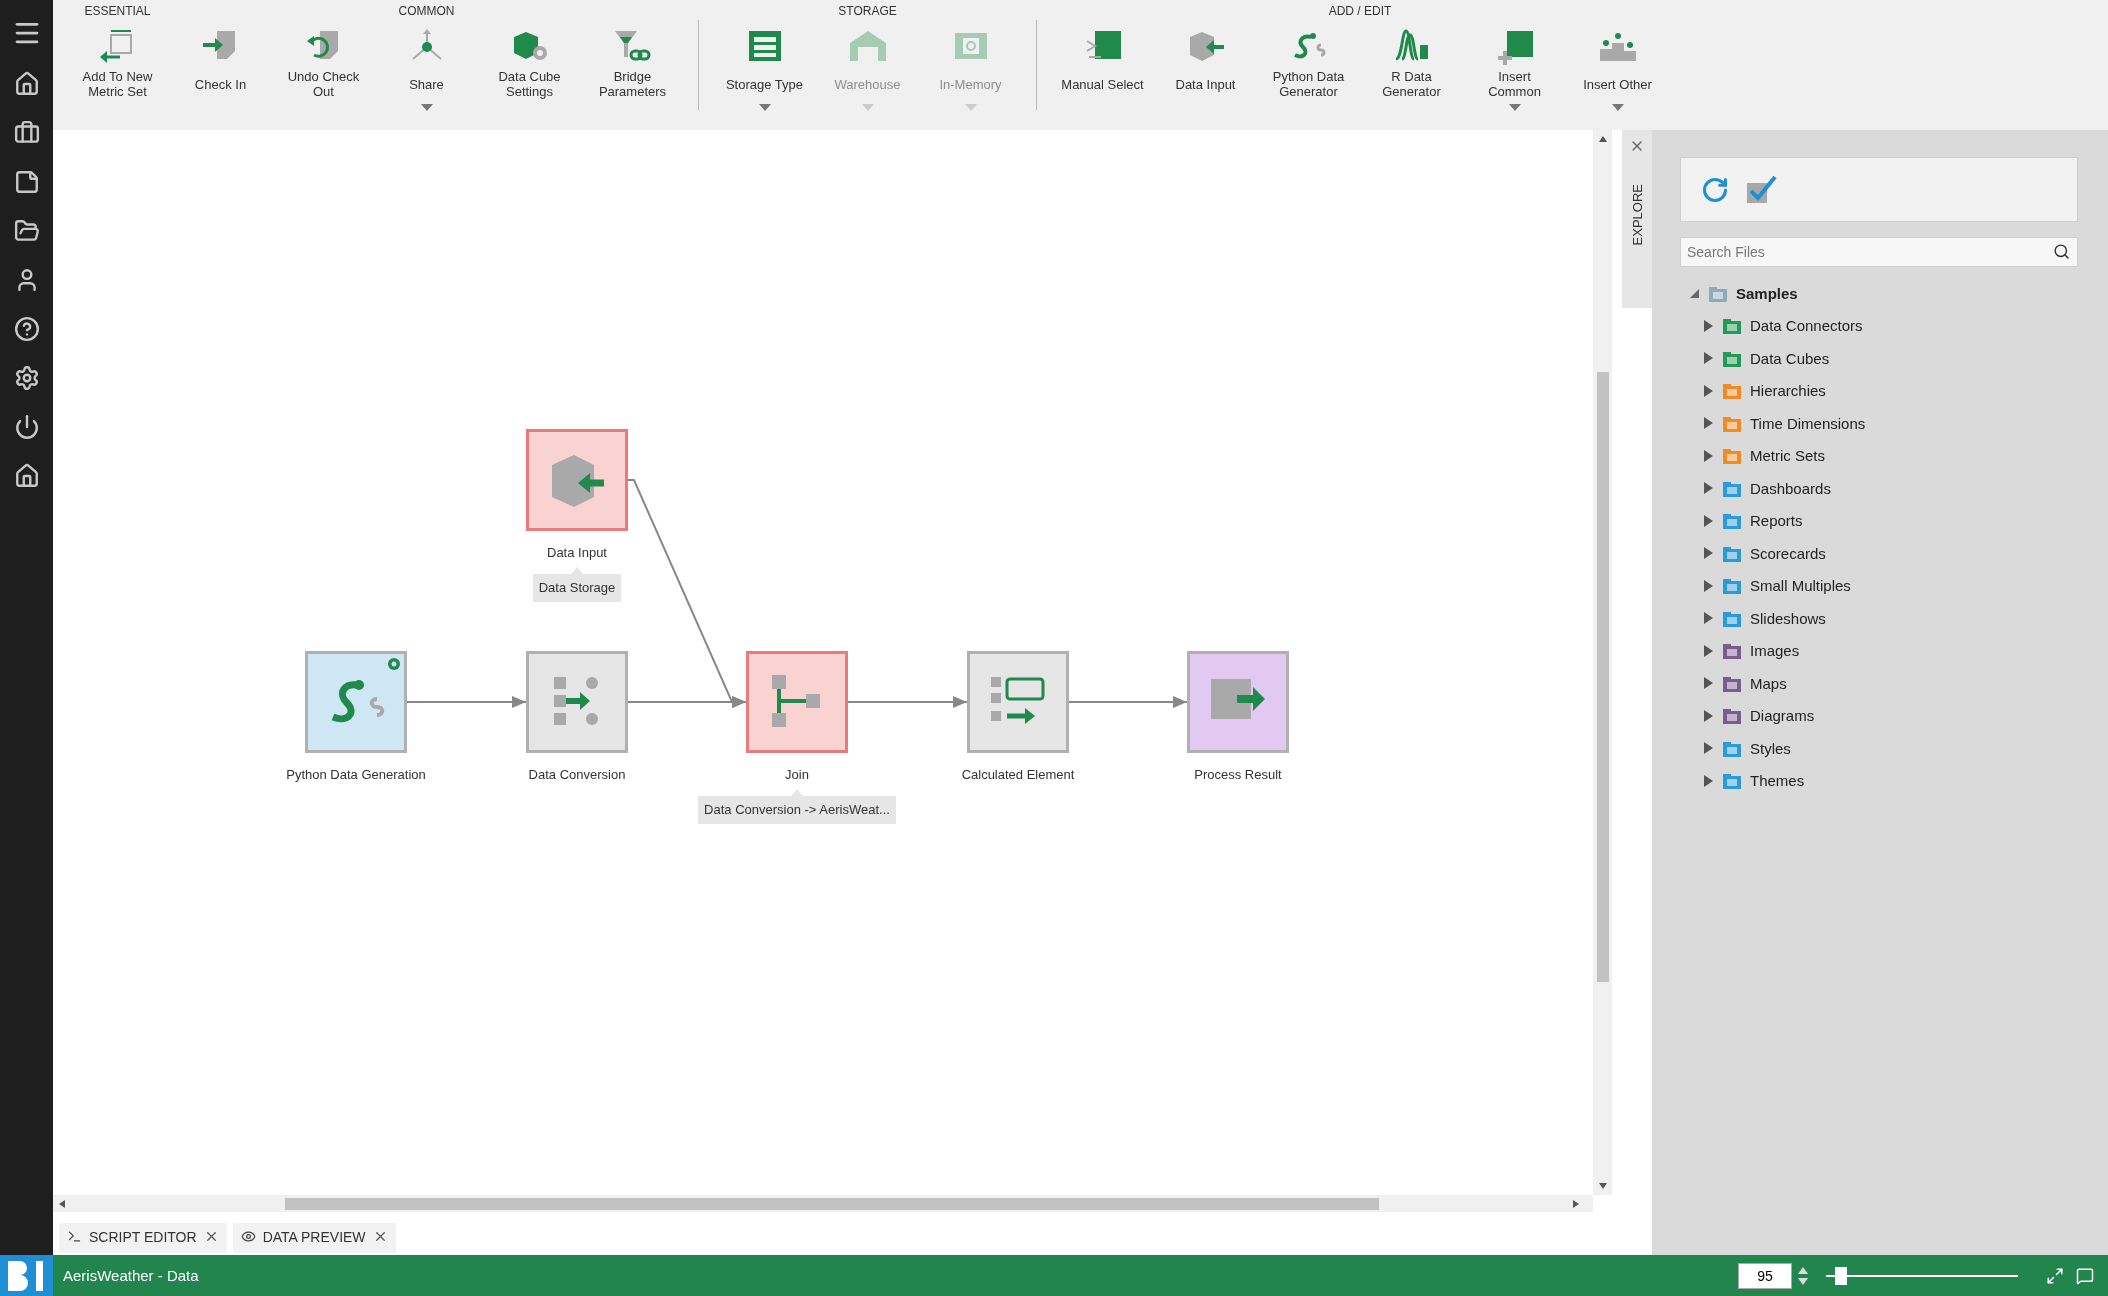 This screenshot has width=2108, height=1296. I want to click on panel-tab: SCRIPT EDITOR, so click(143, 1237).